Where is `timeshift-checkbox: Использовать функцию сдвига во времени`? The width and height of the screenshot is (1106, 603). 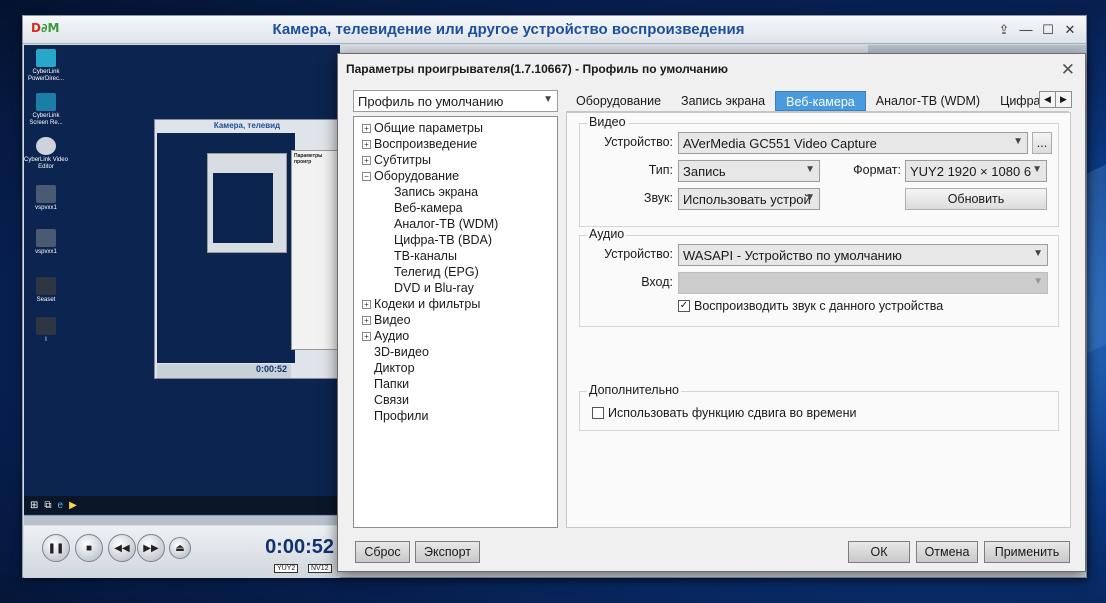
timeshift-checkbox: Использовать функцию сдвига во времени is located at coordinates (724, 413).